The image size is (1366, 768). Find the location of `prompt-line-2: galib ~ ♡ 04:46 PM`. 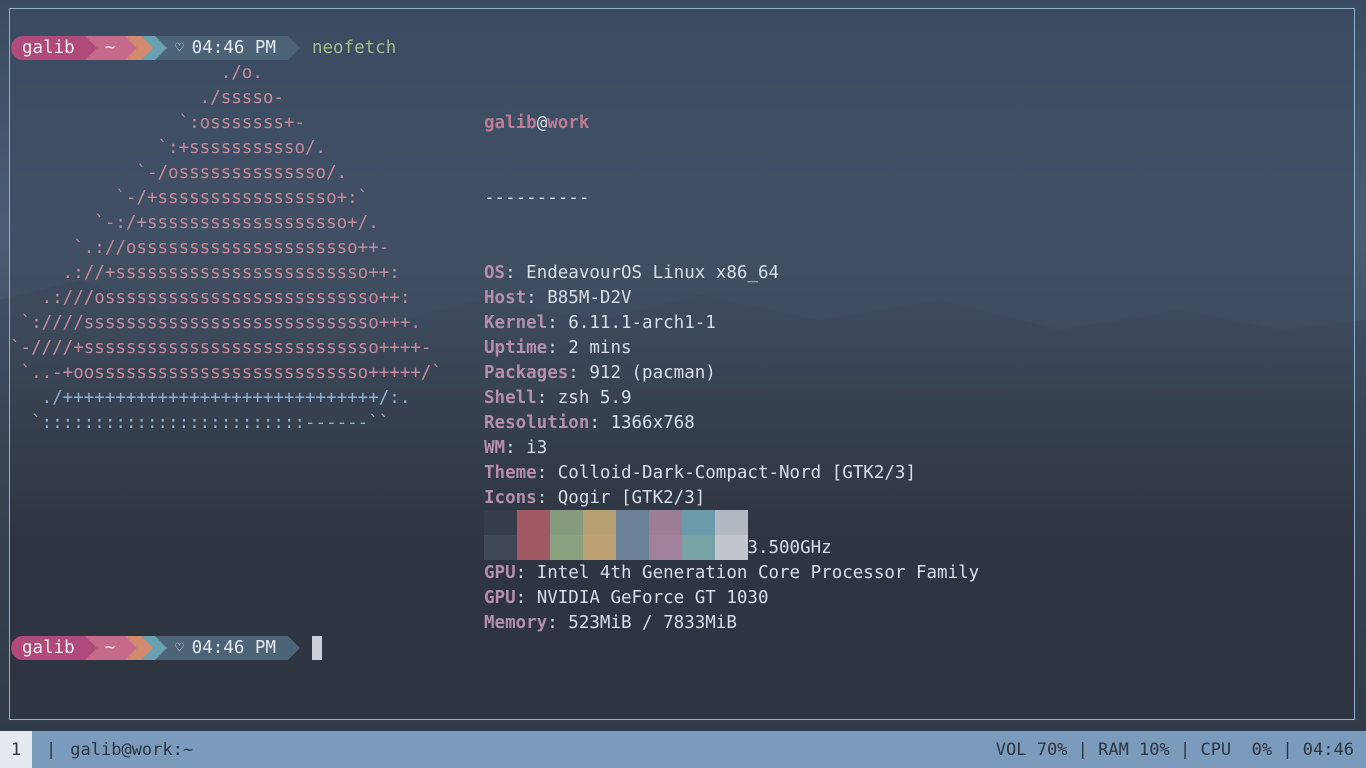

prompt-line-2: galib ~ ♡ 04:46 PM is located at coordinates (166, 648).